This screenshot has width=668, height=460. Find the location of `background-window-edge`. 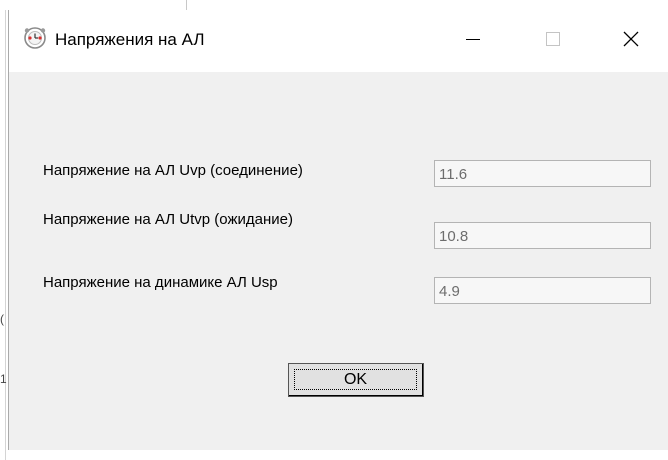

background-window-edge is located at coordinates (334, 5).